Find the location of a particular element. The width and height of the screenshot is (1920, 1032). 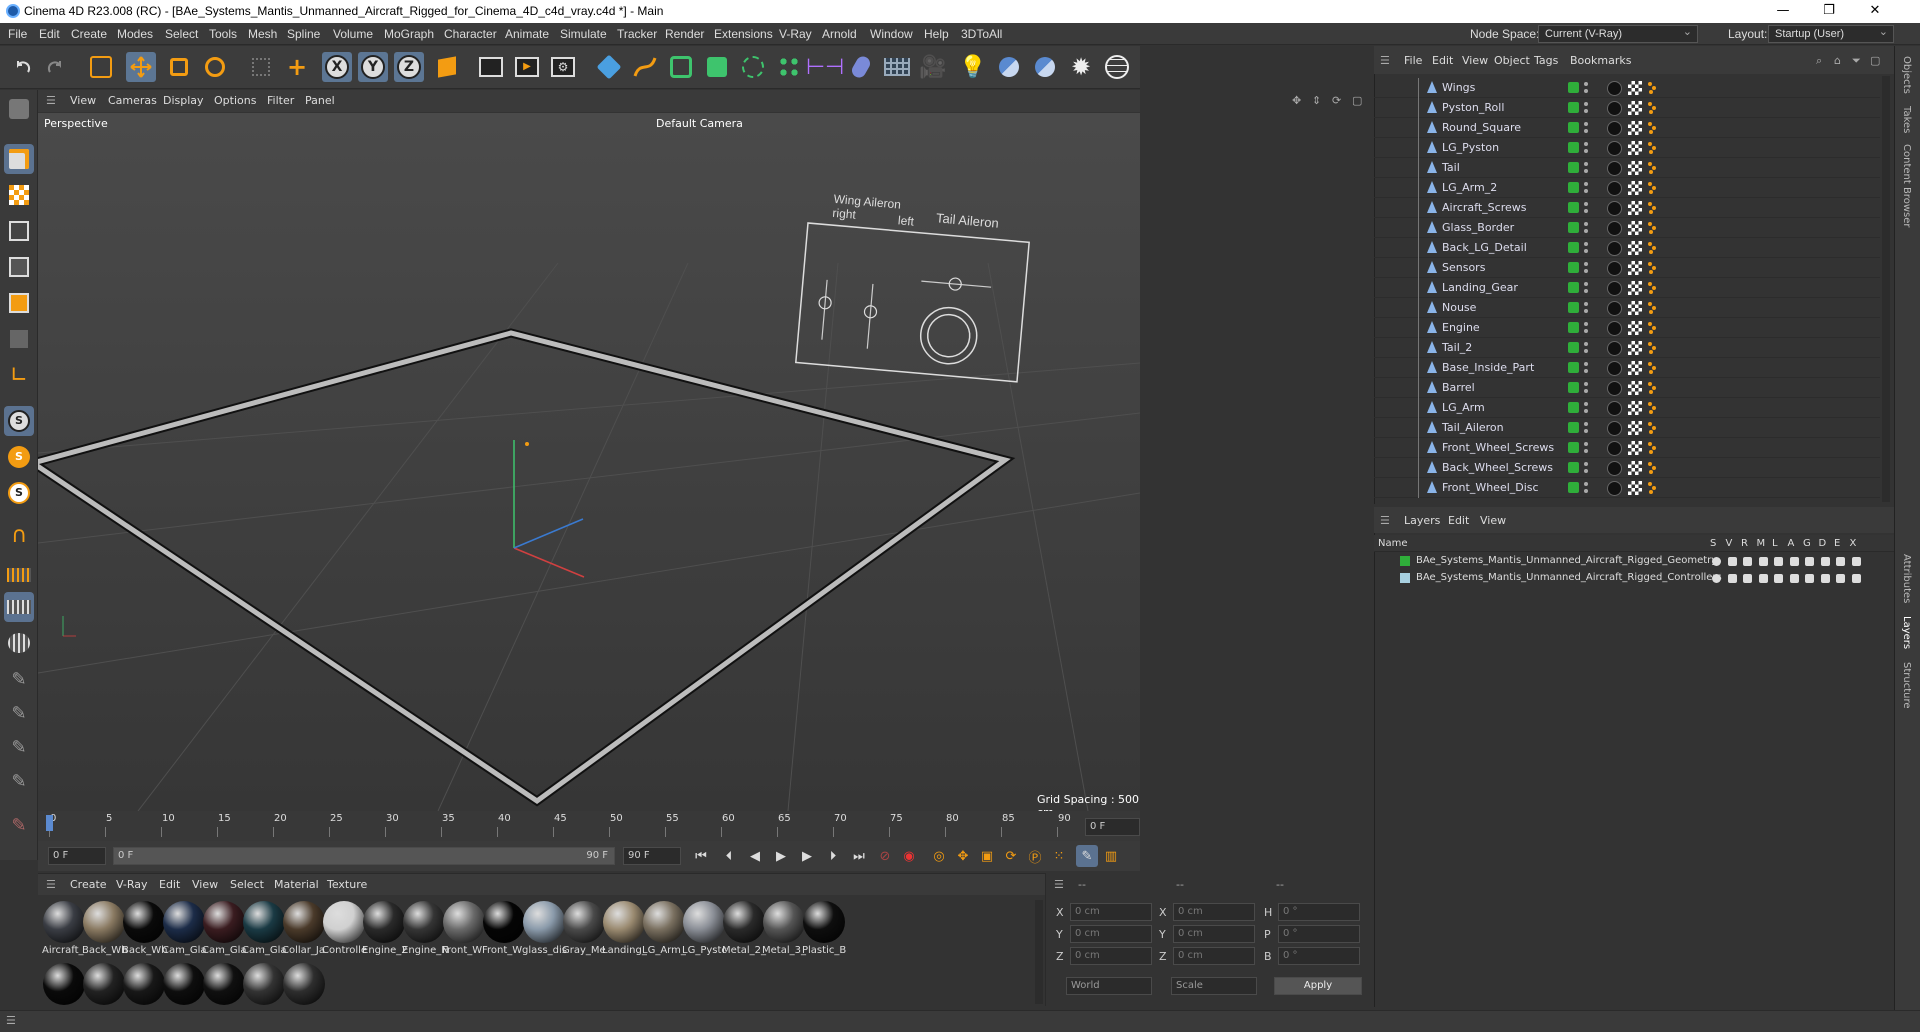

go-to-start-icon: ⏮ is located at coordinates (701, 856).